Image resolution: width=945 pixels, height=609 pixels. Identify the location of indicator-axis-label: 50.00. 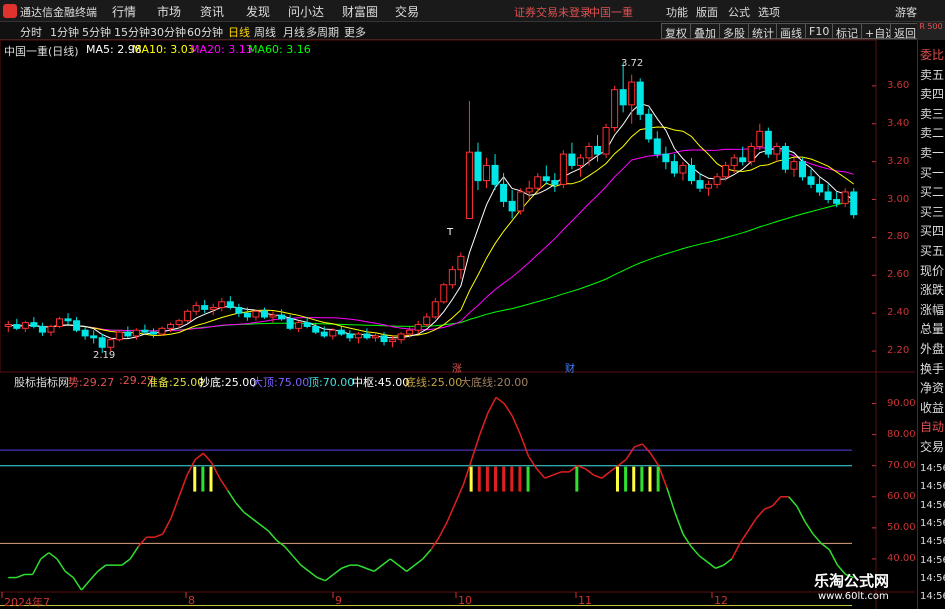
(901, 527).